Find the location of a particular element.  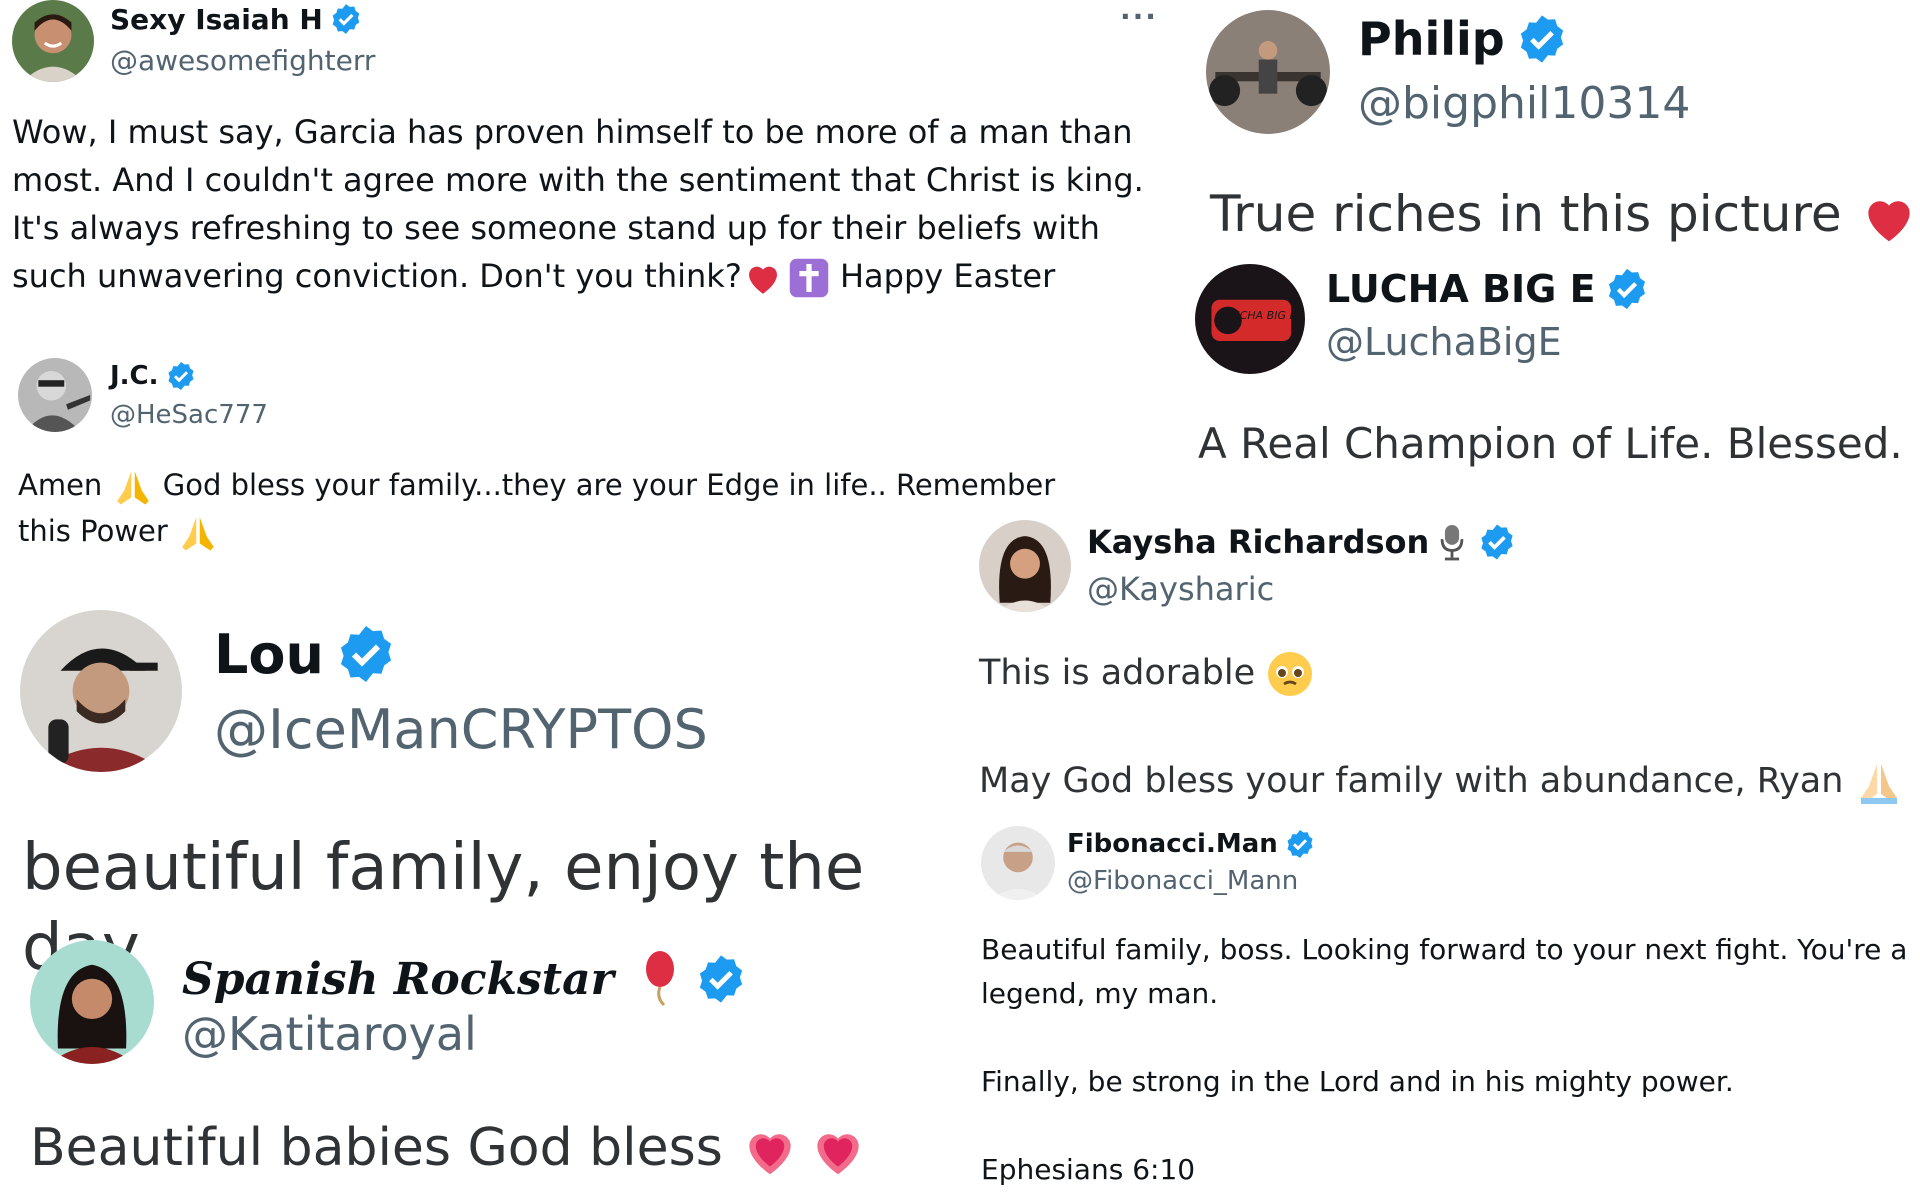

handle: @Kaysharic is located at coordinates (1180, 589).